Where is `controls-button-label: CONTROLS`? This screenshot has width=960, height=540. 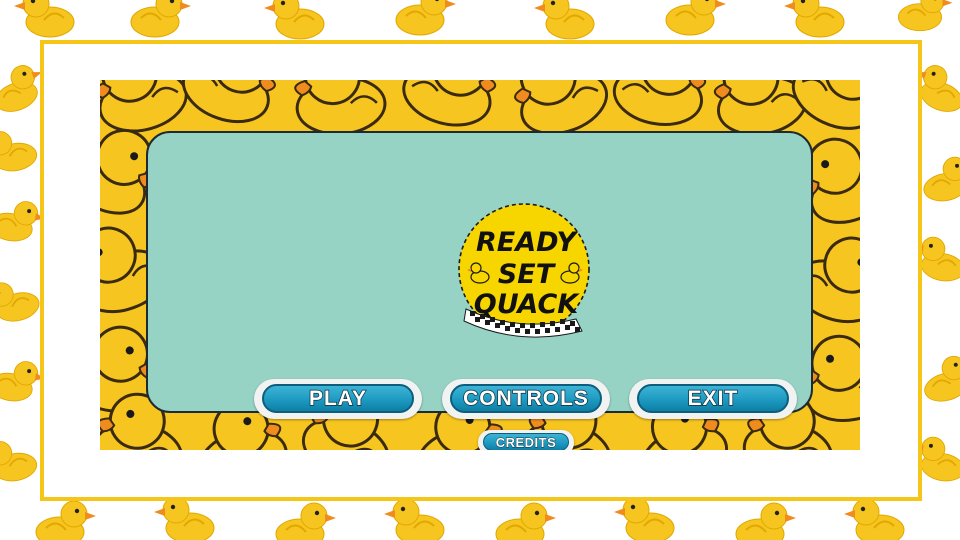 controls-button-label: CONTROLS is located at coordinates (525, 398).